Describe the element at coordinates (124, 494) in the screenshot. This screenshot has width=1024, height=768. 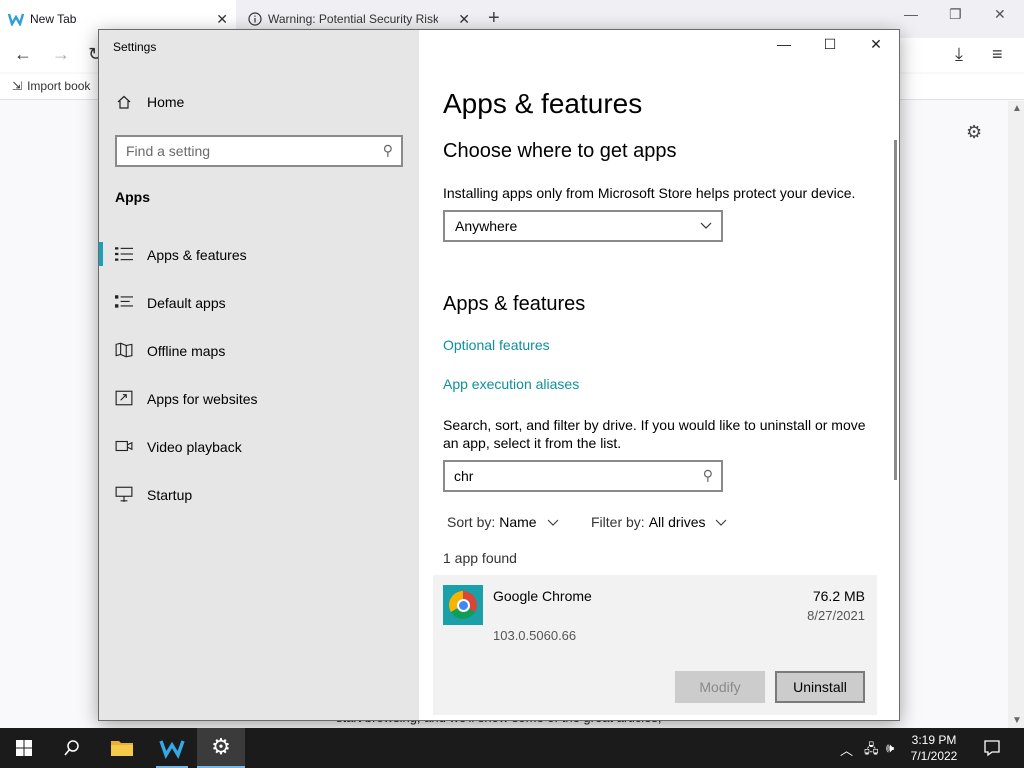
I see `startup-icon` at that location.